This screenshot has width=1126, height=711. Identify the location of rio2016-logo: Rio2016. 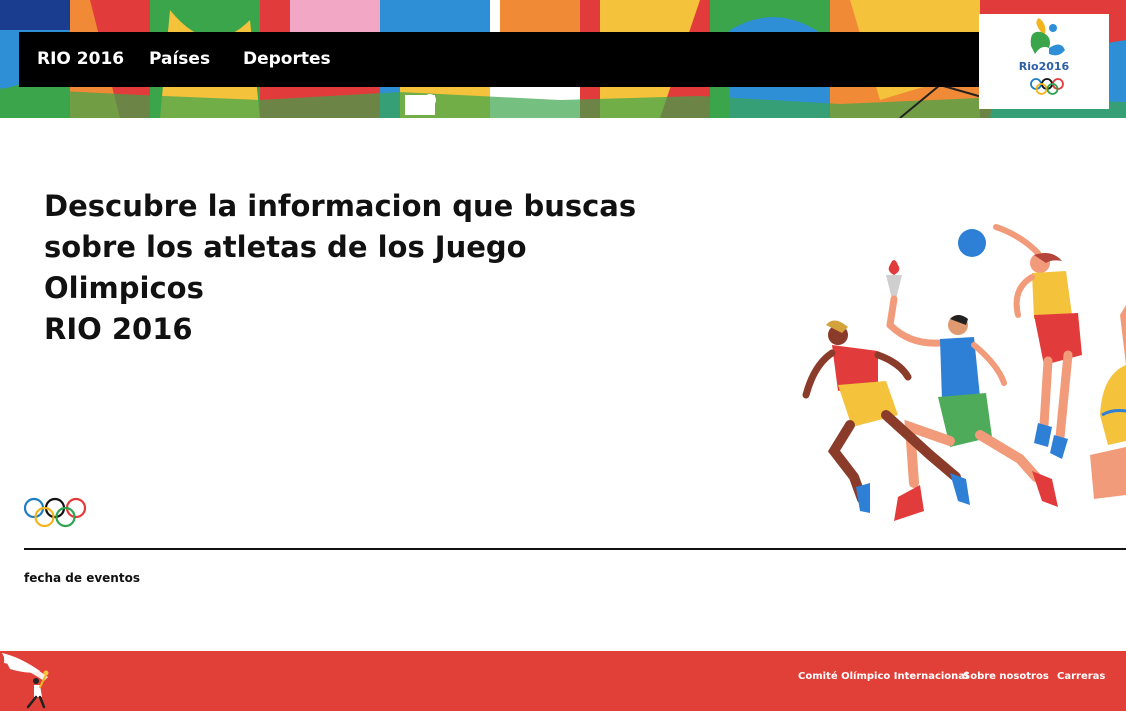
(1044, 61).